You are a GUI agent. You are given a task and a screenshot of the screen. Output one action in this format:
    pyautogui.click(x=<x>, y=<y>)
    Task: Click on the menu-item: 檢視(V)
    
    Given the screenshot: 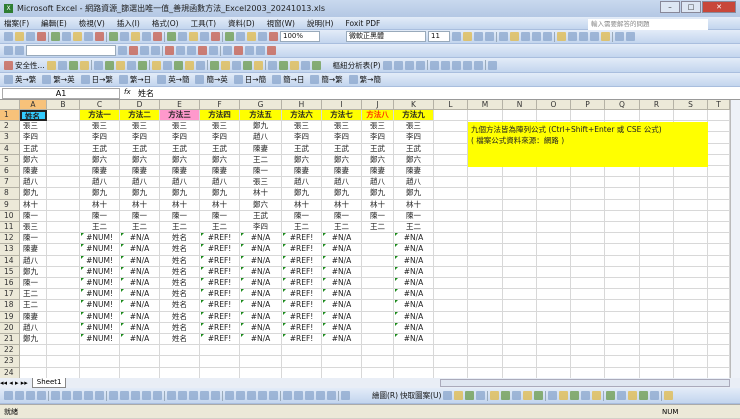 What is the action you would take?
    pyautogui.click(x=92, y=23)
    